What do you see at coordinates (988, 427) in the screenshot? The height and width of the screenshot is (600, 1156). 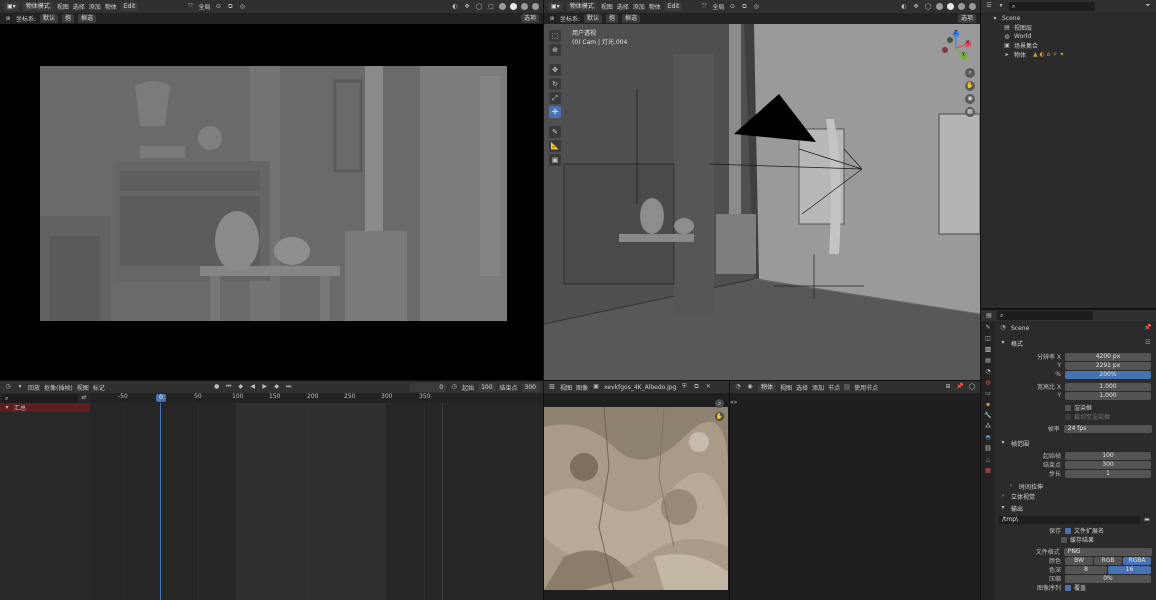 I see `particles-tab-icon: ⁂` at bounding box center [988, 427].